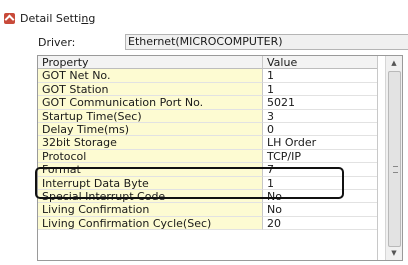  I want to click on dialog-title: Detail Setting, so click(57, 18).